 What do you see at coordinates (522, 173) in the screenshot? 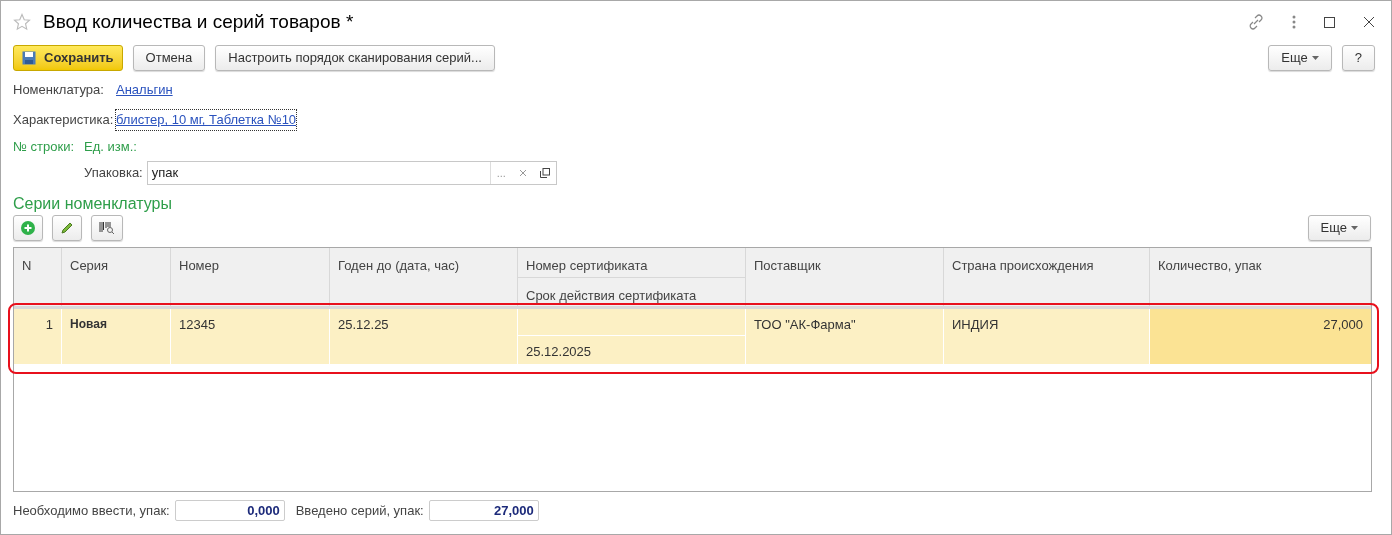
I see `clear-icon` at bounding box center [522, 173].